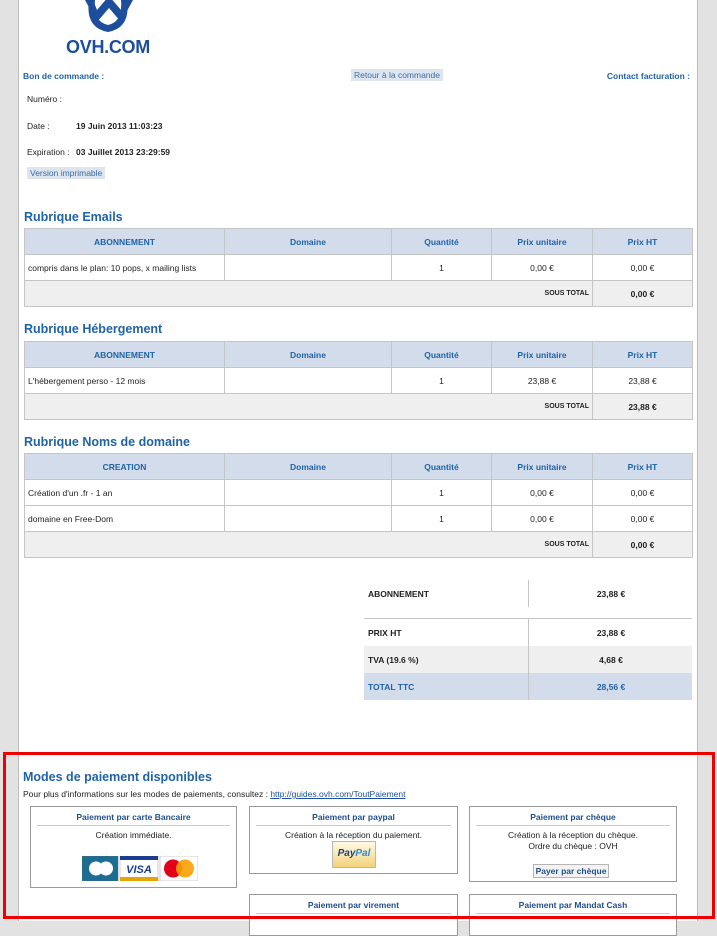 The image size is (717, 936). Describe the element at coordinates (648, 76) in the screenshot. I see `billing-contact-label: Contact facturation :` at that location.